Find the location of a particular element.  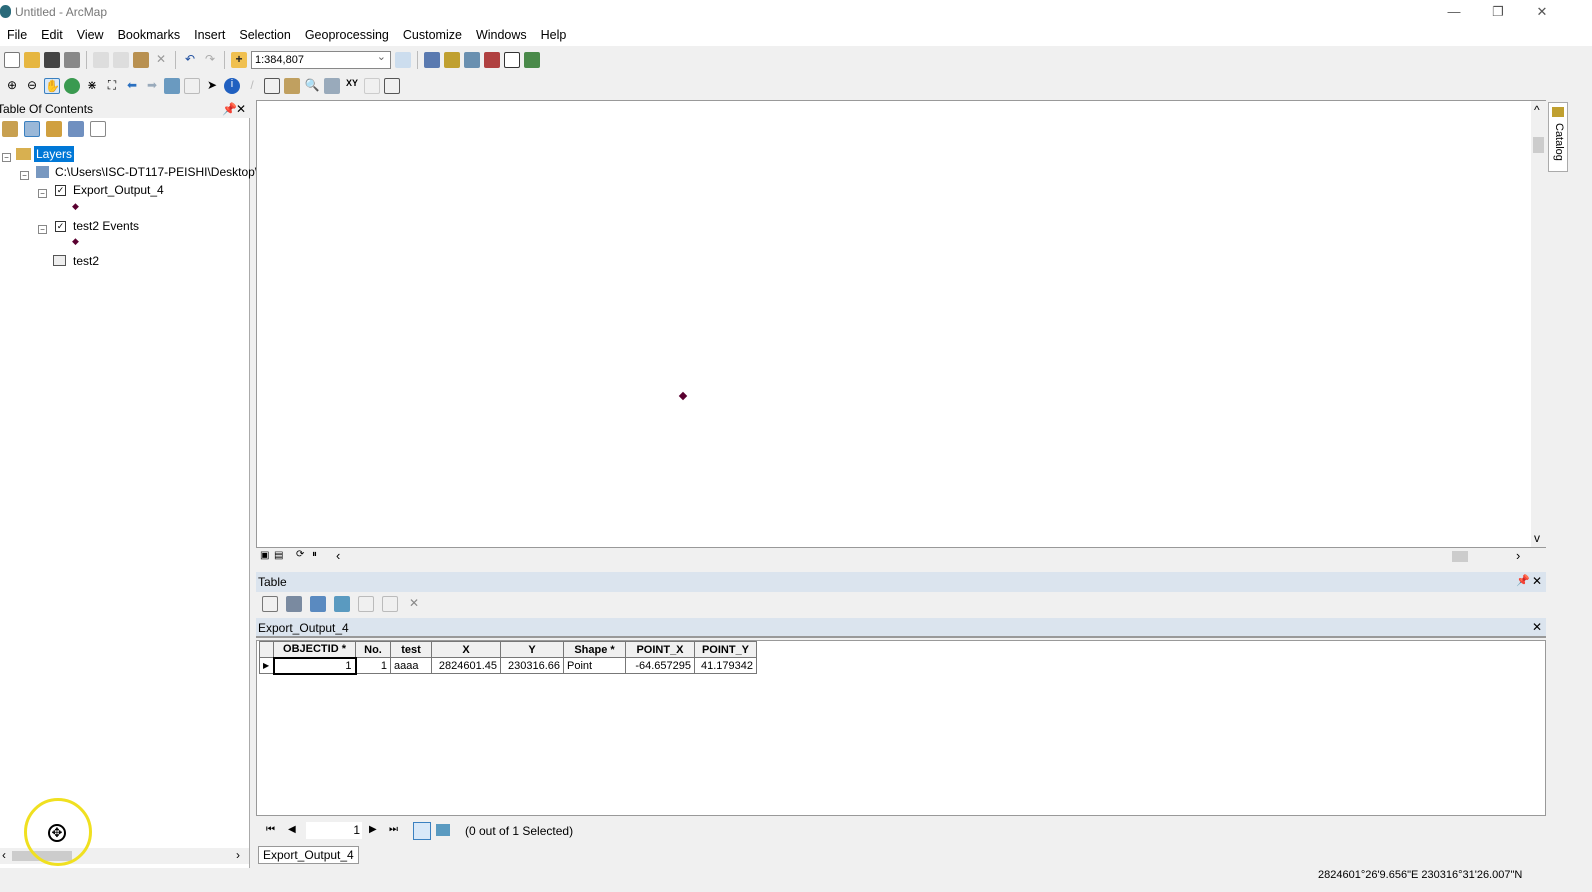

close-button: ✕ is located at coordinates (1542, 12).